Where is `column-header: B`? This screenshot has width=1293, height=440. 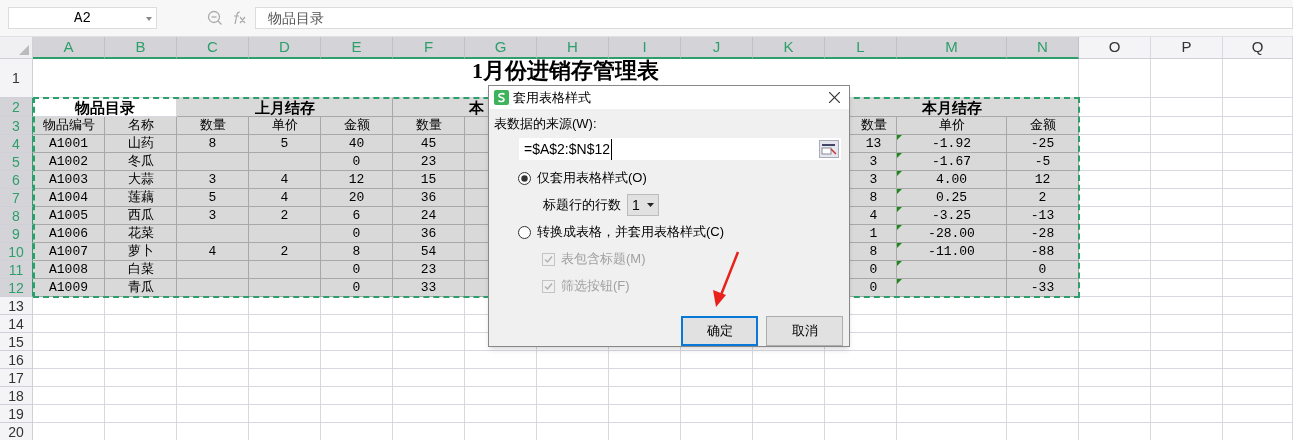
column-header: B is located at coordinates (141, 48).